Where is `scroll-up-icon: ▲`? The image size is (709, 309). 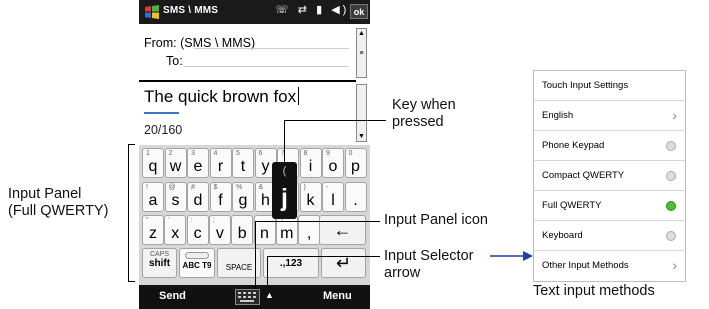
scroll-up-icon: ▲ is located at coordinates (361, 33).